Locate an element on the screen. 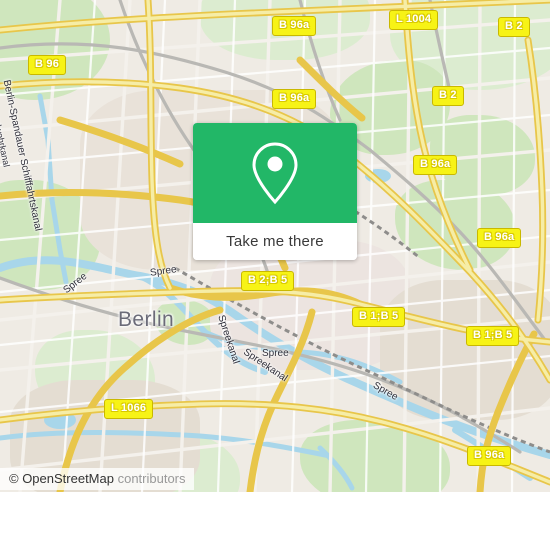 Image resolution: width=550 pixels, height=550 pixels. attribution-osm: © OpenStreetMap is located at coordinates (61, 478).